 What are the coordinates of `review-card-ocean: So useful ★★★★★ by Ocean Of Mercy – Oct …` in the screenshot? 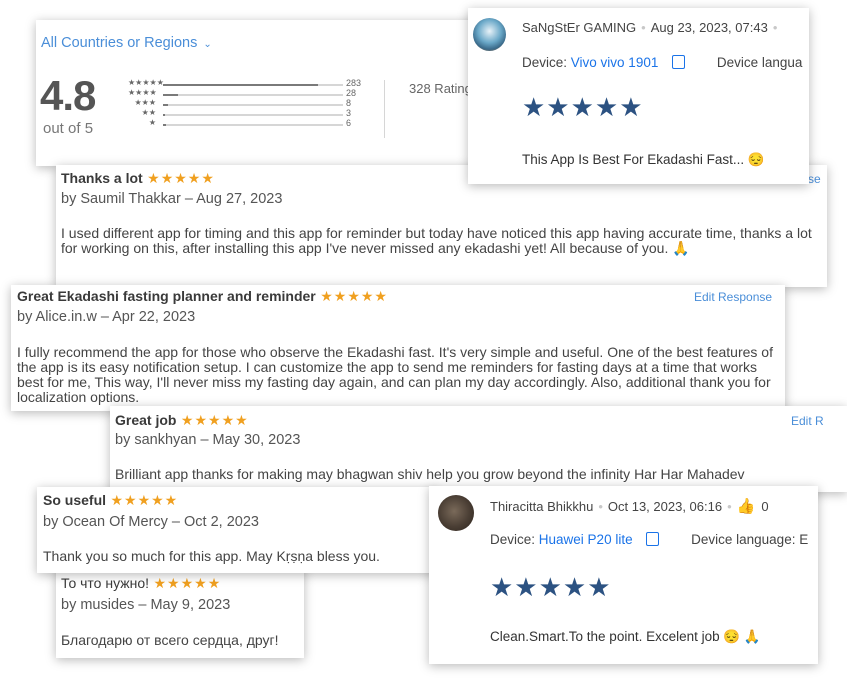 It's located at (237, 530).